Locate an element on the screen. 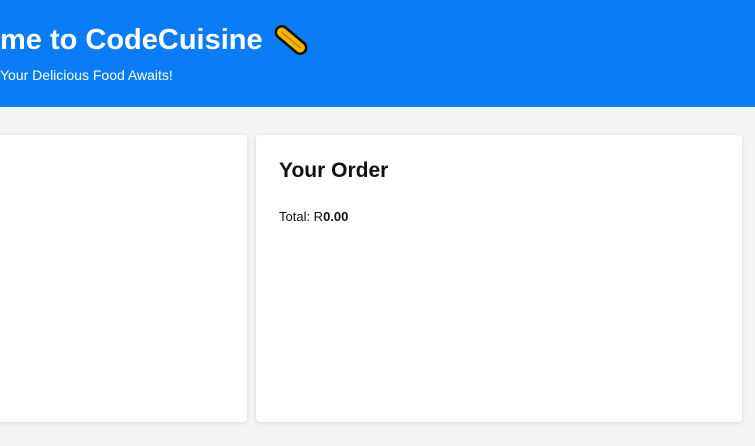 This screenshot has height=446, width=755. order-total-amount: 0.00 is located at coordinates (336, 216).